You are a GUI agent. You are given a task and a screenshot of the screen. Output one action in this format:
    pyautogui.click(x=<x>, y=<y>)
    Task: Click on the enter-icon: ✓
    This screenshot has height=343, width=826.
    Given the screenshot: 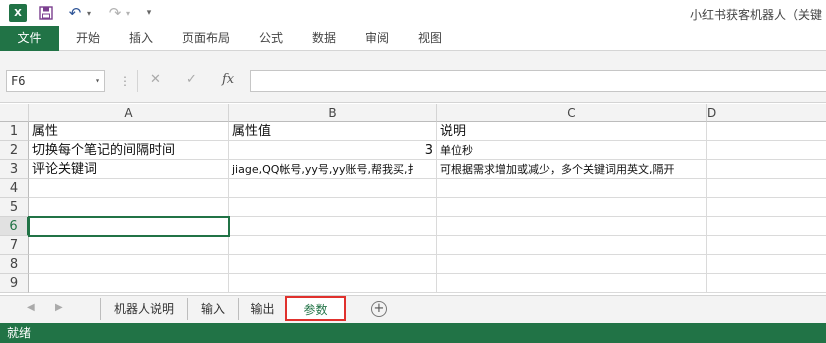 What is the action you would take?
    pyautogui.click(x=191, y=79)
    